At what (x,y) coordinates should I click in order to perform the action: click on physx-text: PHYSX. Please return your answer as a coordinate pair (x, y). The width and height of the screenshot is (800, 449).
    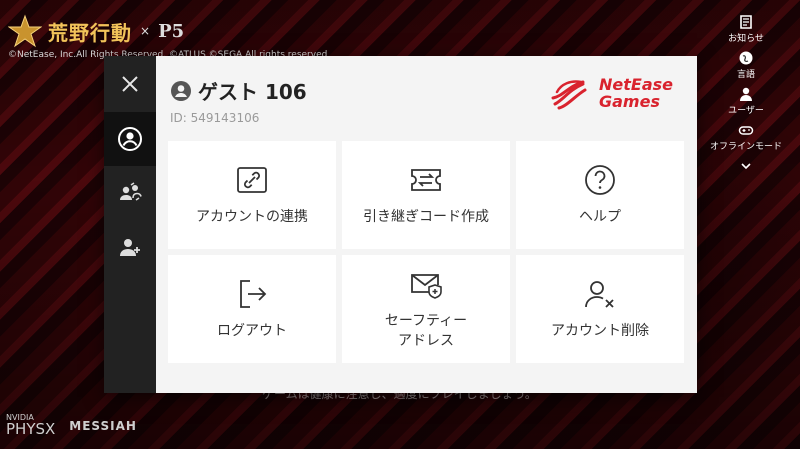
    Looking at the image, I should click on (31, 429).